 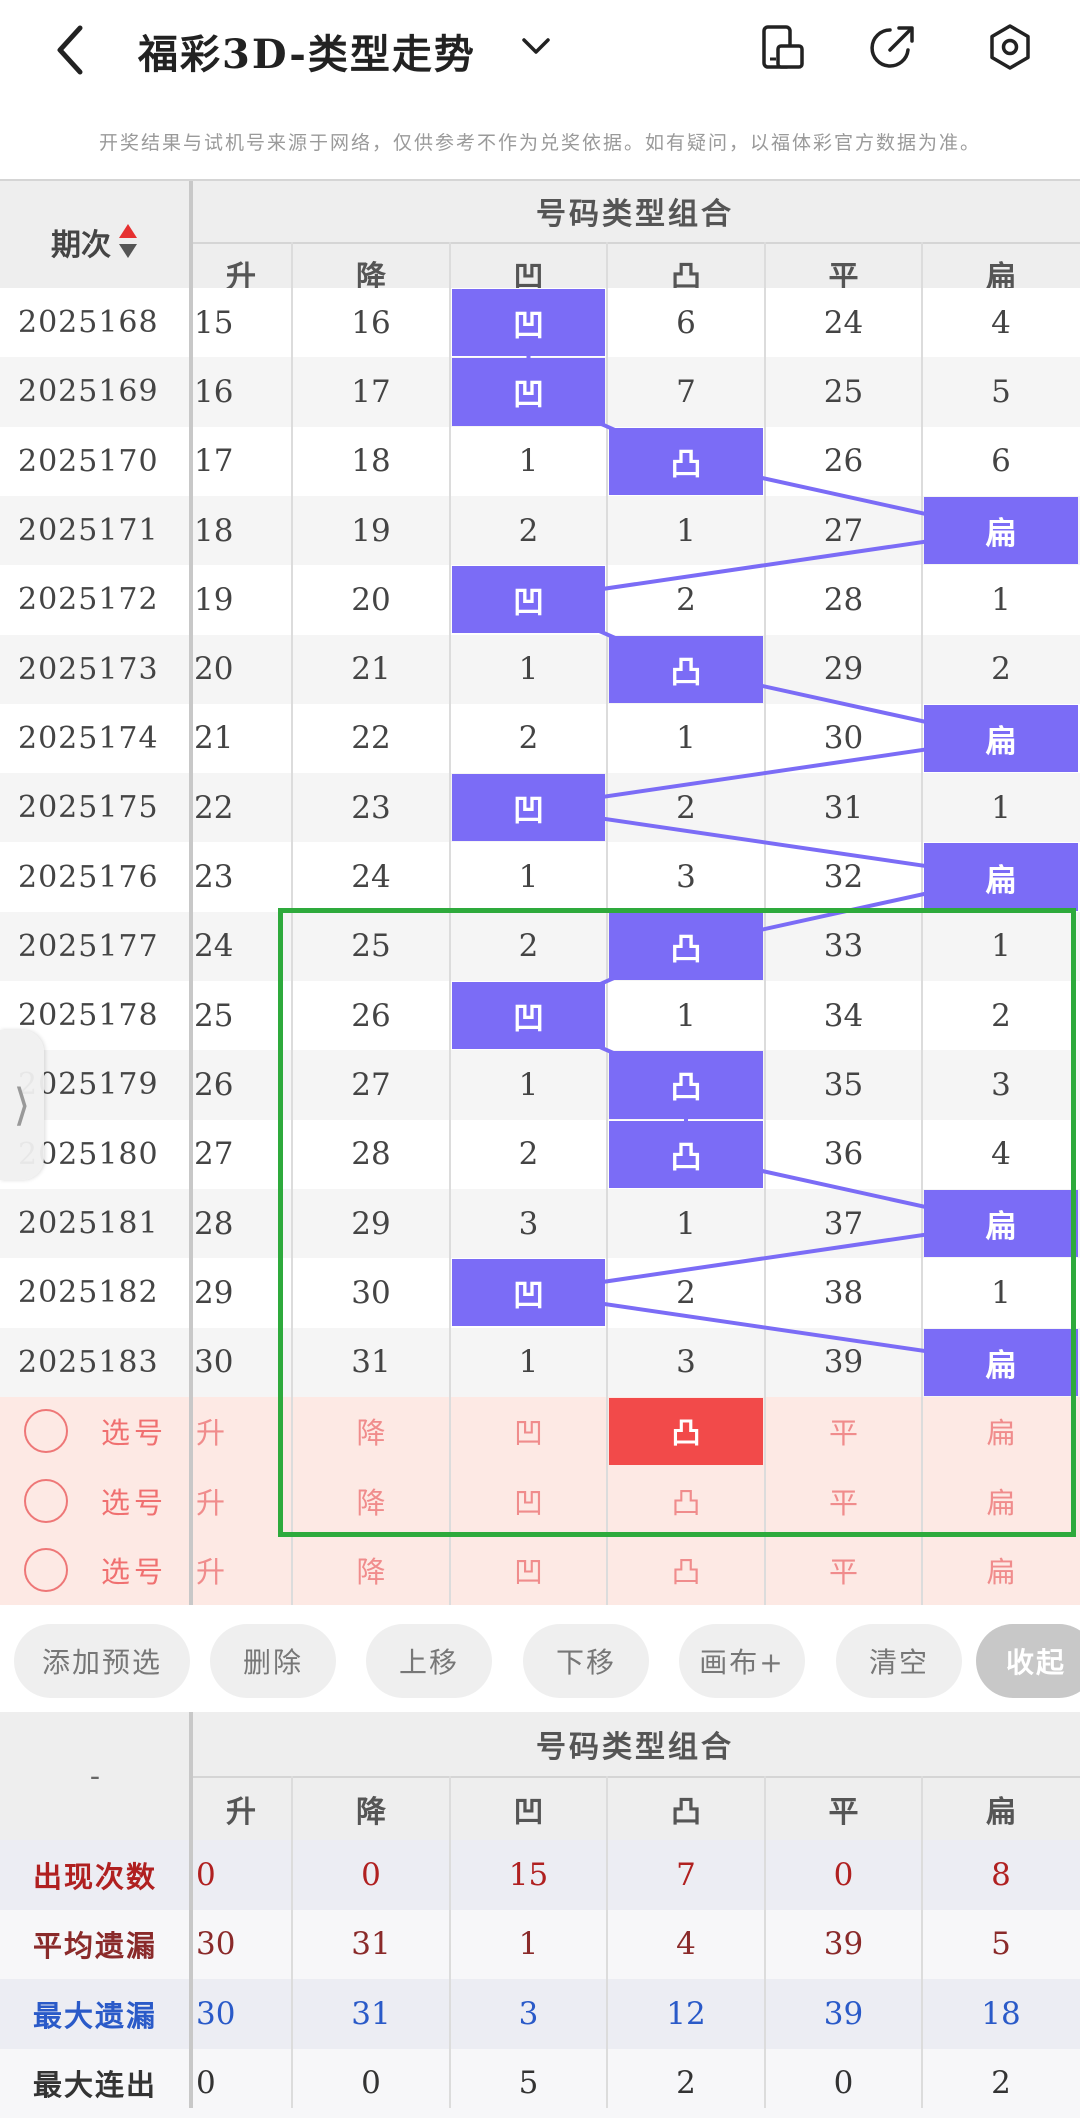 I want to click on period-cell: 2025174, so click(x=93, y=738).